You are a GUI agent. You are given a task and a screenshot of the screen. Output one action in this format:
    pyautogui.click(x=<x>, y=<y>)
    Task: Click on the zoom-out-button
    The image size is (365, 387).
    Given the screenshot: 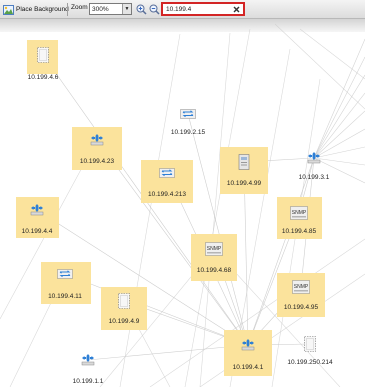 What is the action you would take?
    pyautogui.click(x=154, y=9)
    